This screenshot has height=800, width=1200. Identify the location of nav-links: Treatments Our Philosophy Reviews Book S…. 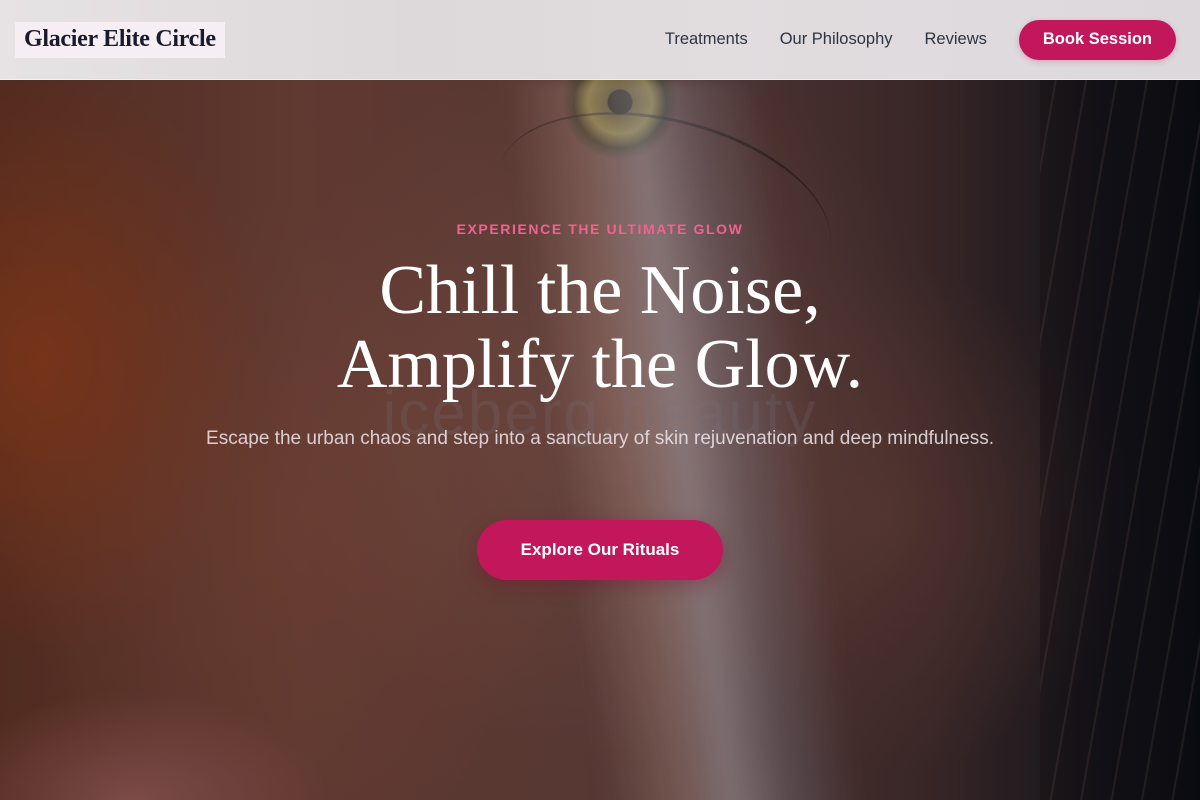
(920, 39).